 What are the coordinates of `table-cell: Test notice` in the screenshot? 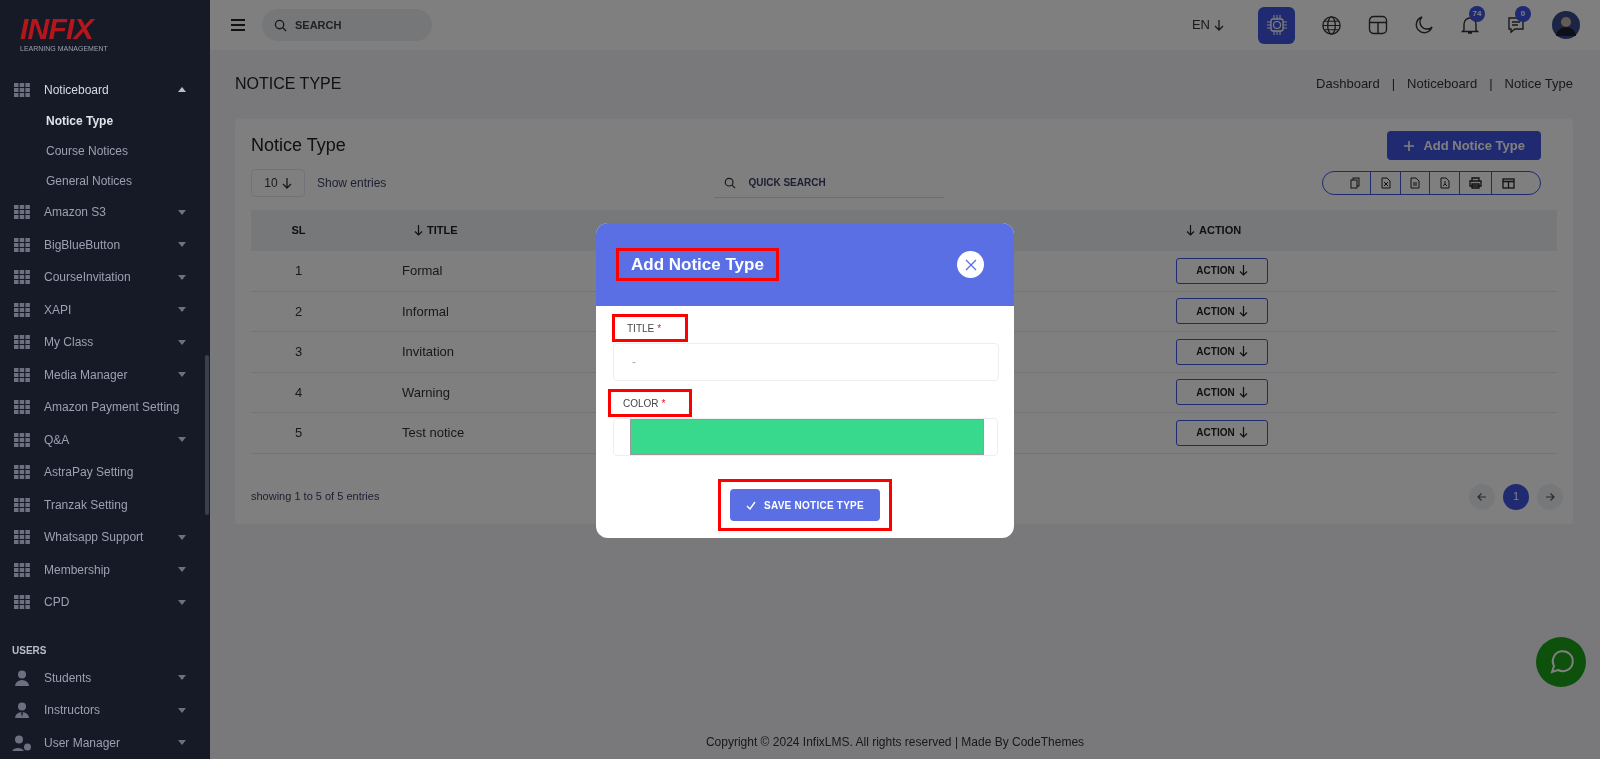 It's located at (433, 432).